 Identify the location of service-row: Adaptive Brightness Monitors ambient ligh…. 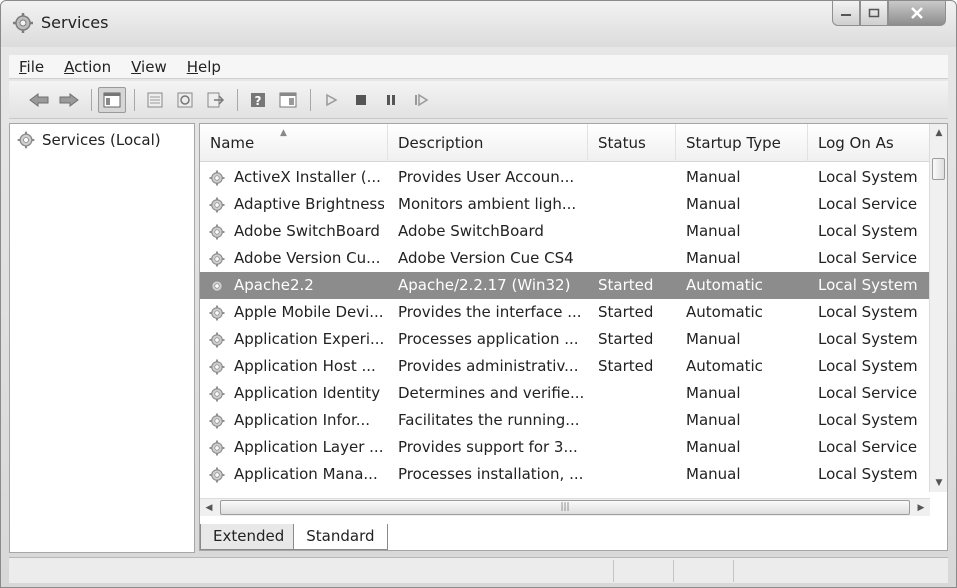
(565, 204).